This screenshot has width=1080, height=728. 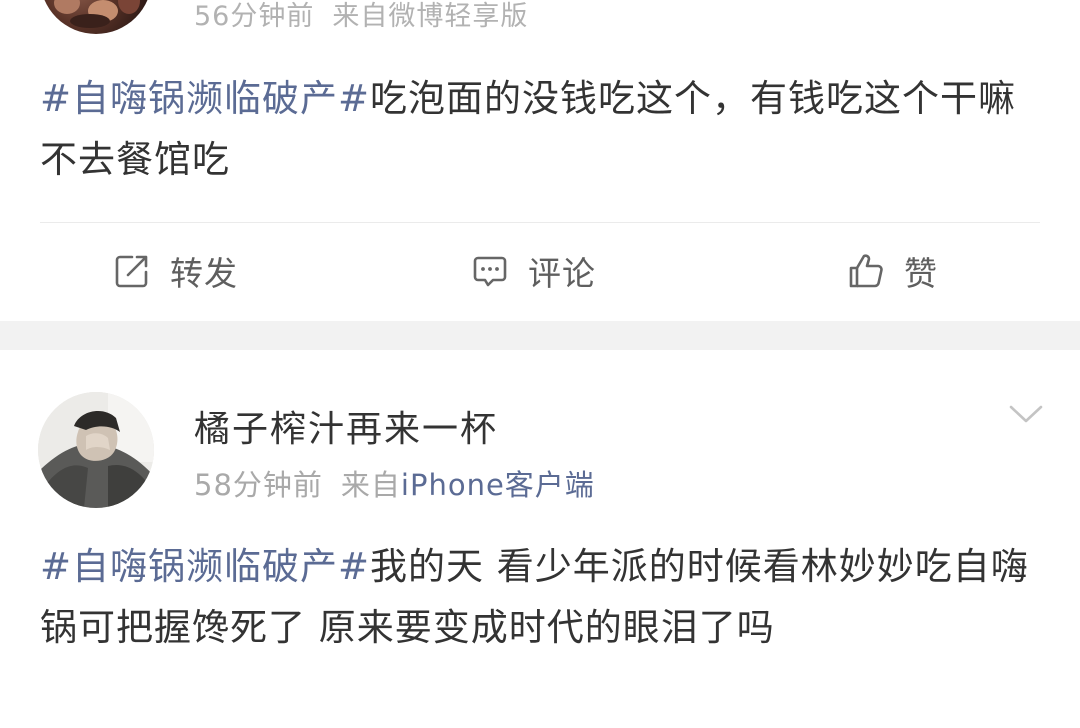 What do you see at coordinates (892, 271) in the screenshot?
I see `like-button: 赞` at bounding box center [892, 271].